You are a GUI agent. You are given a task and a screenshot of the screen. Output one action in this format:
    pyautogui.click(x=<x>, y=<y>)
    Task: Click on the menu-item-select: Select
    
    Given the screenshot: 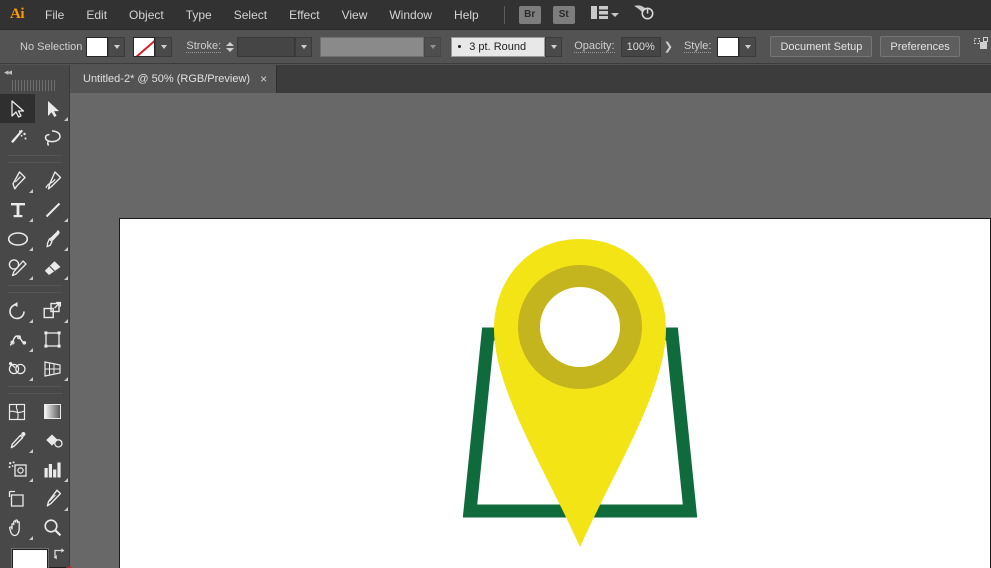 What is the action you would take?
    pyautogui.click(x=250, y=15)
    